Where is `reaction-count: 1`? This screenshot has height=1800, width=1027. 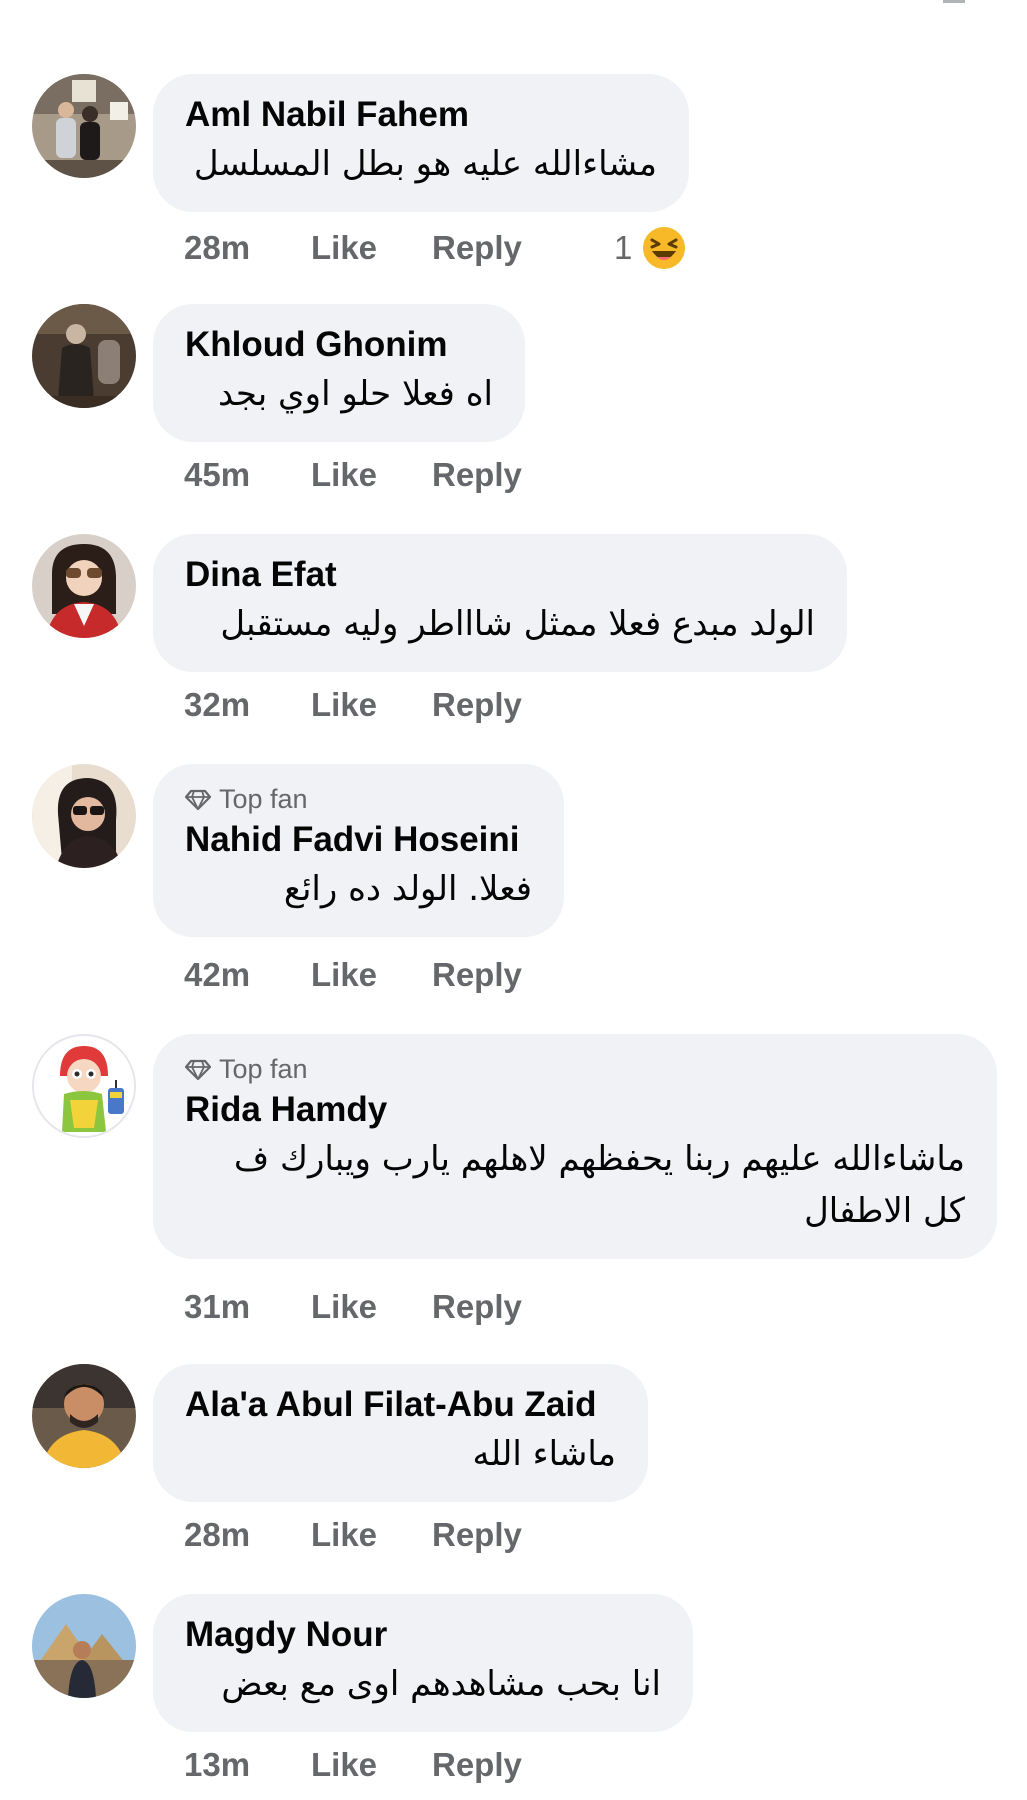 reaction-count: 1 is located at coordinates (623, 247).